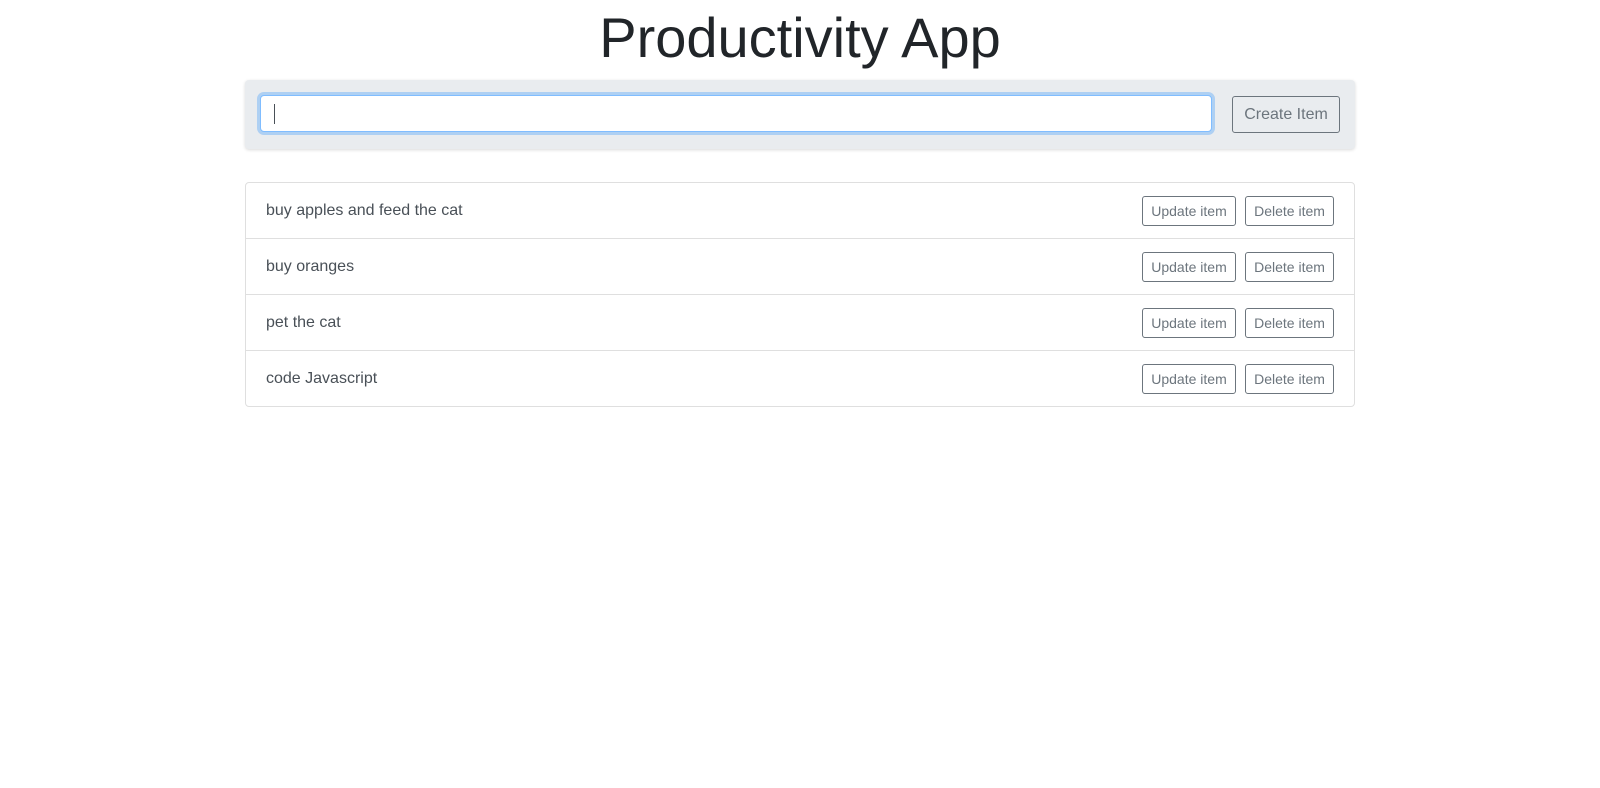 Image resolution: width=1600 pixels, height=788 pixels. What do you see at coordinates (322, 378) in the screenshot?
I see `item-text: code Javascript` at bounding box center [322, 378].